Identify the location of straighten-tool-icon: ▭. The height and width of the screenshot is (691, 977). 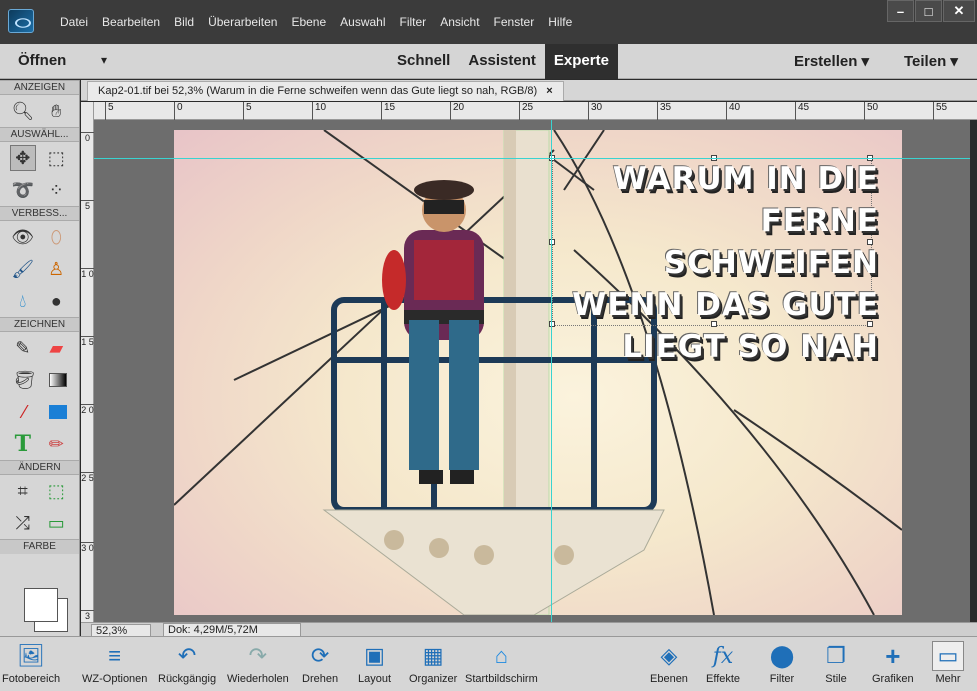
(56, 523).